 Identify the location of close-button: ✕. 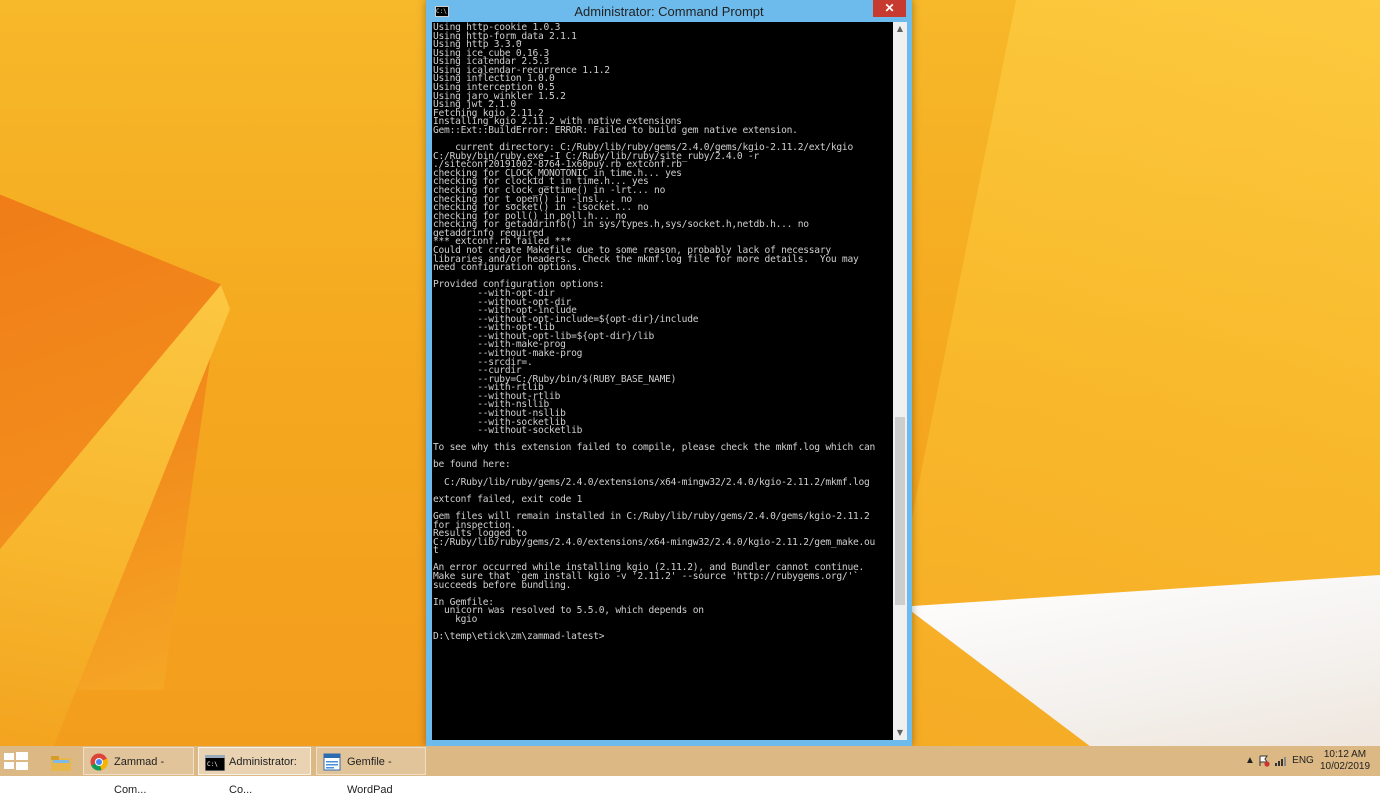
(889, 8).